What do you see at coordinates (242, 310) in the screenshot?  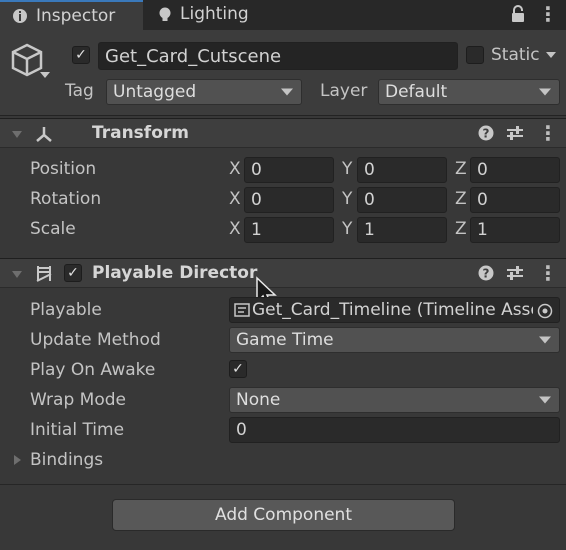 I see `timeline-asset-icon` at bounding box center [242, 310].